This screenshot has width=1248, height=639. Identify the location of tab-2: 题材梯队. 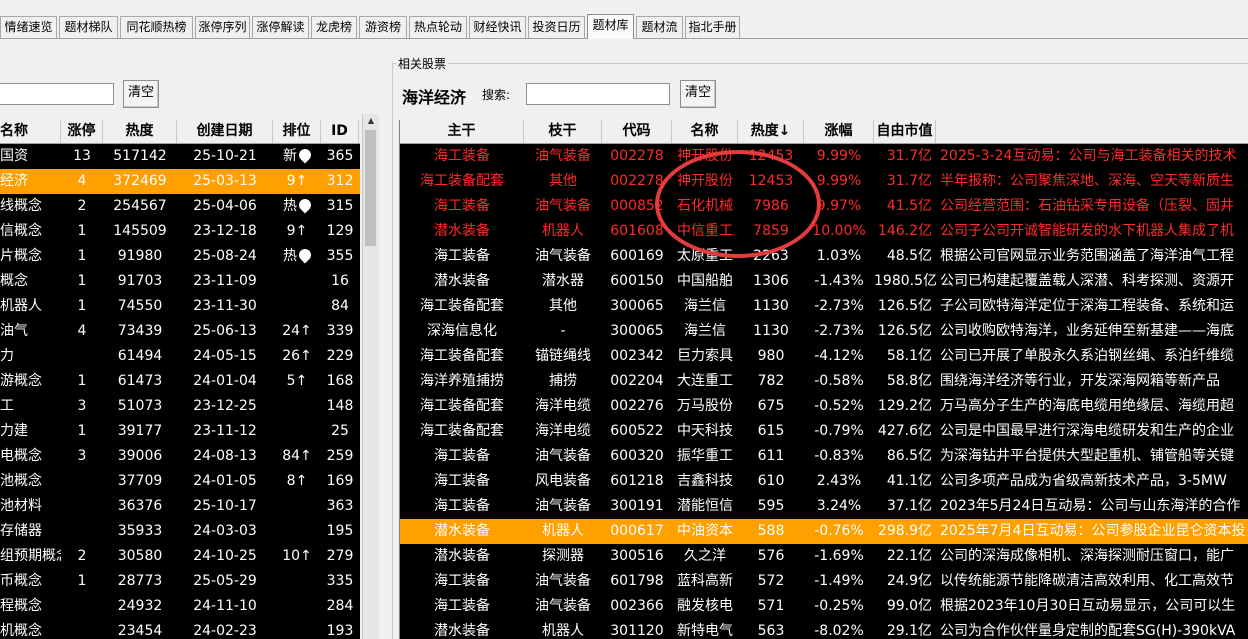
(88, 27).